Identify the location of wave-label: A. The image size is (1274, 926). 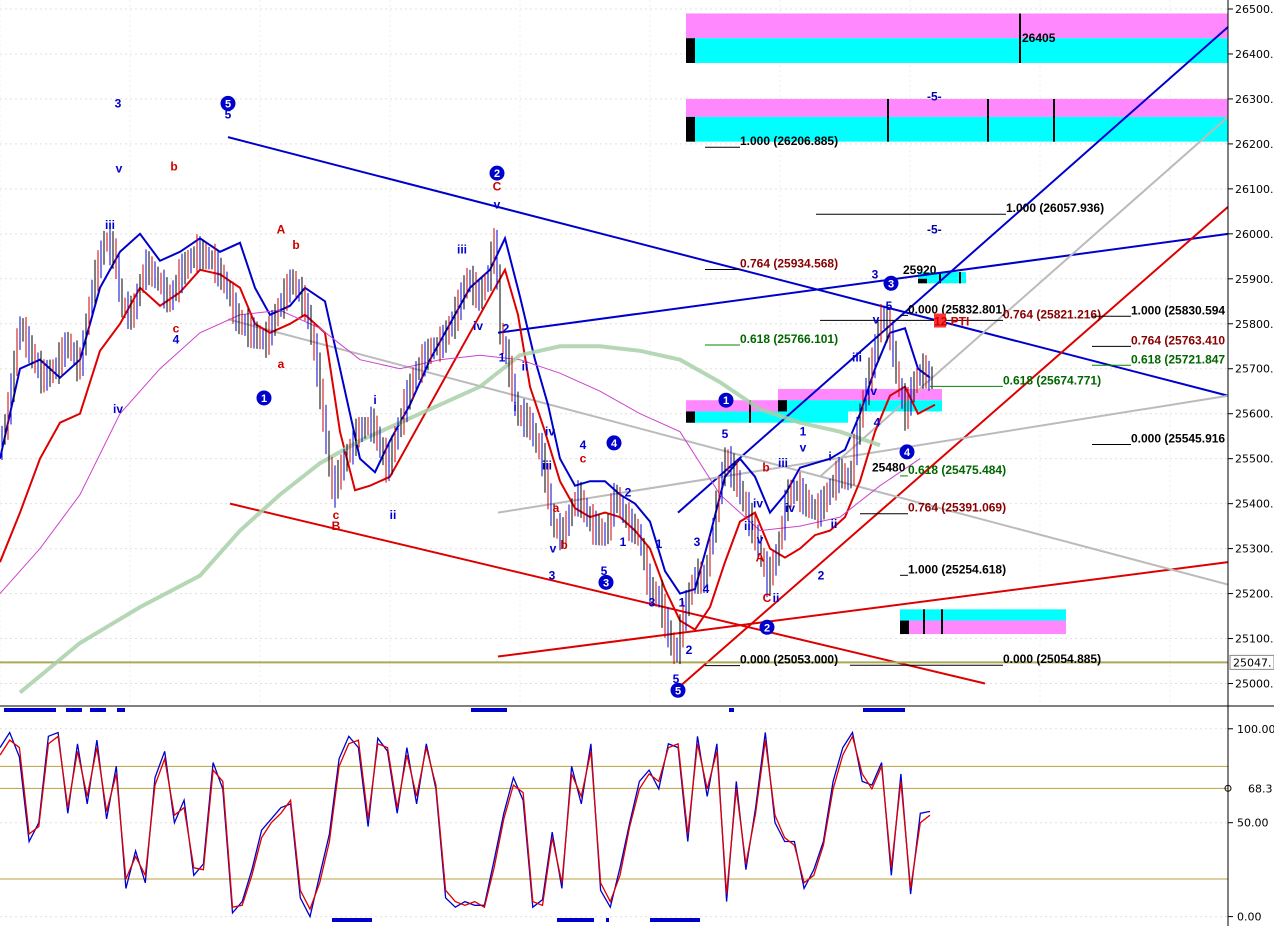
(760, 558).